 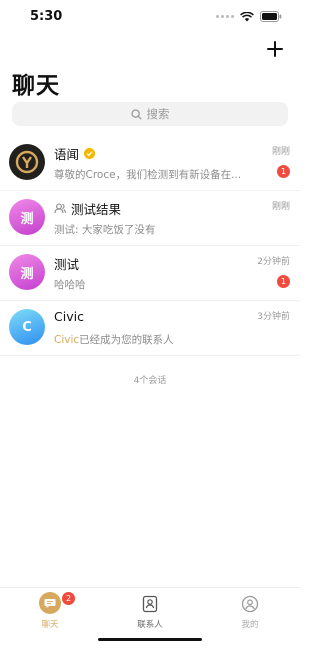 What do you see at coordinates (225, 16) in the screenshot?
I see `signal-icon` at bounding box center [225, 16].